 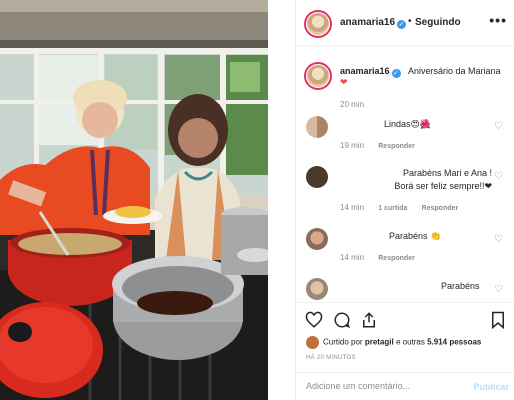 What do you see at coordinates (460, 286) in the screenshot?
I see `comment-text: Parabéns` at bounding box center [460, 286].